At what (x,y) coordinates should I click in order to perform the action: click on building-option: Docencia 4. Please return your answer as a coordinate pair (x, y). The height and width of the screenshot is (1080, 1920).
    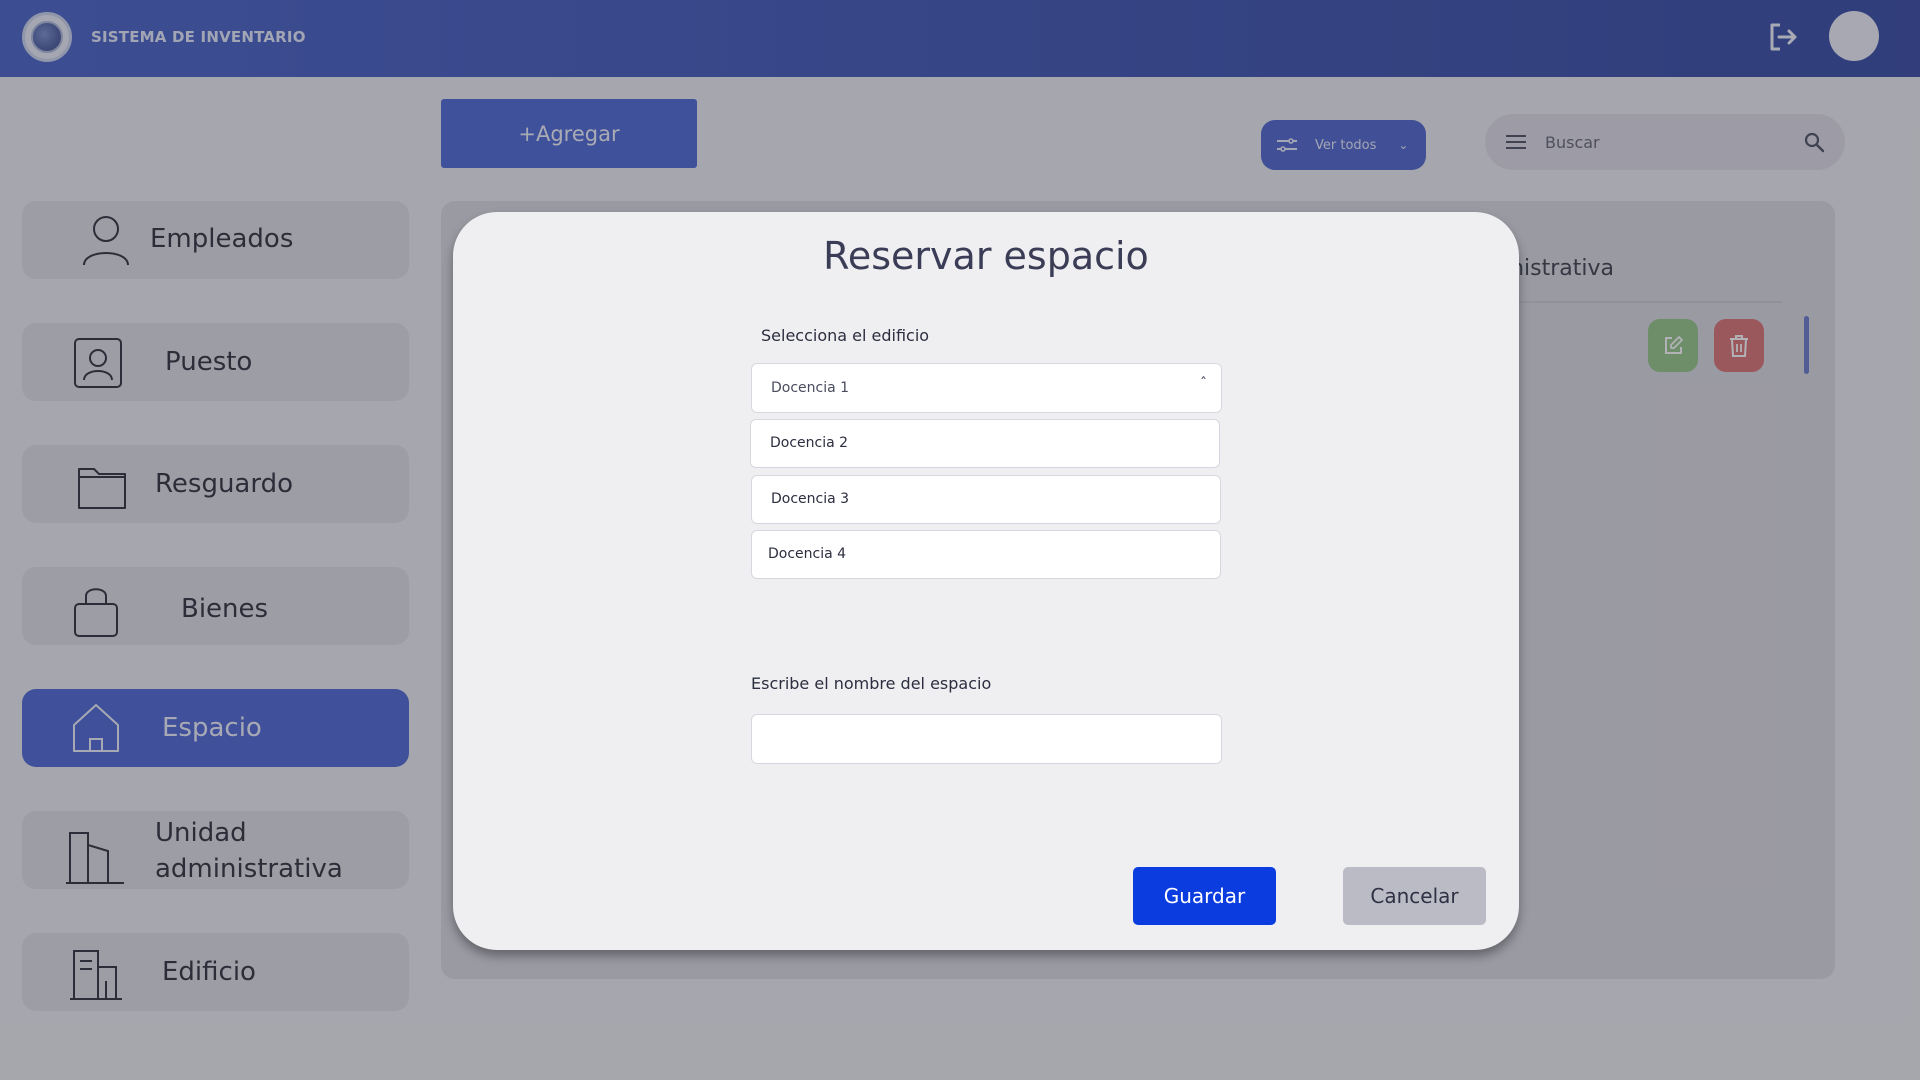
    Looking at the image, I should click on (986, 554).